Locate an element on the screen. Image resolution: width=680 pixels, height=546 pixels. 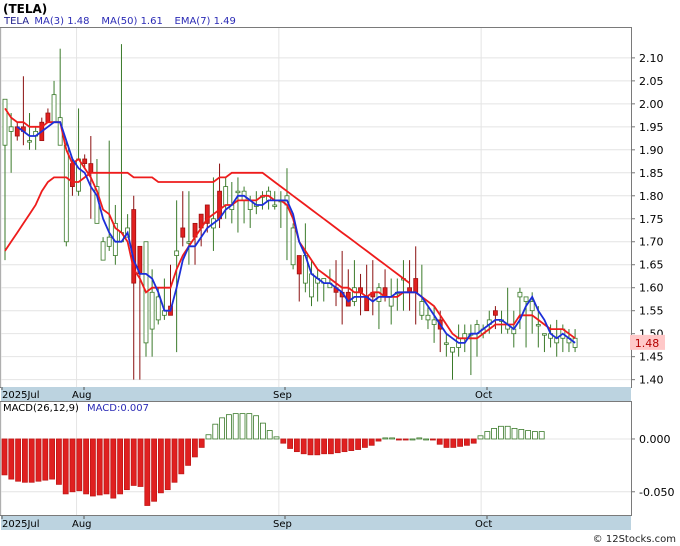
legend-entry: MA(50) 1.61 is located at coordinates (131, 21).